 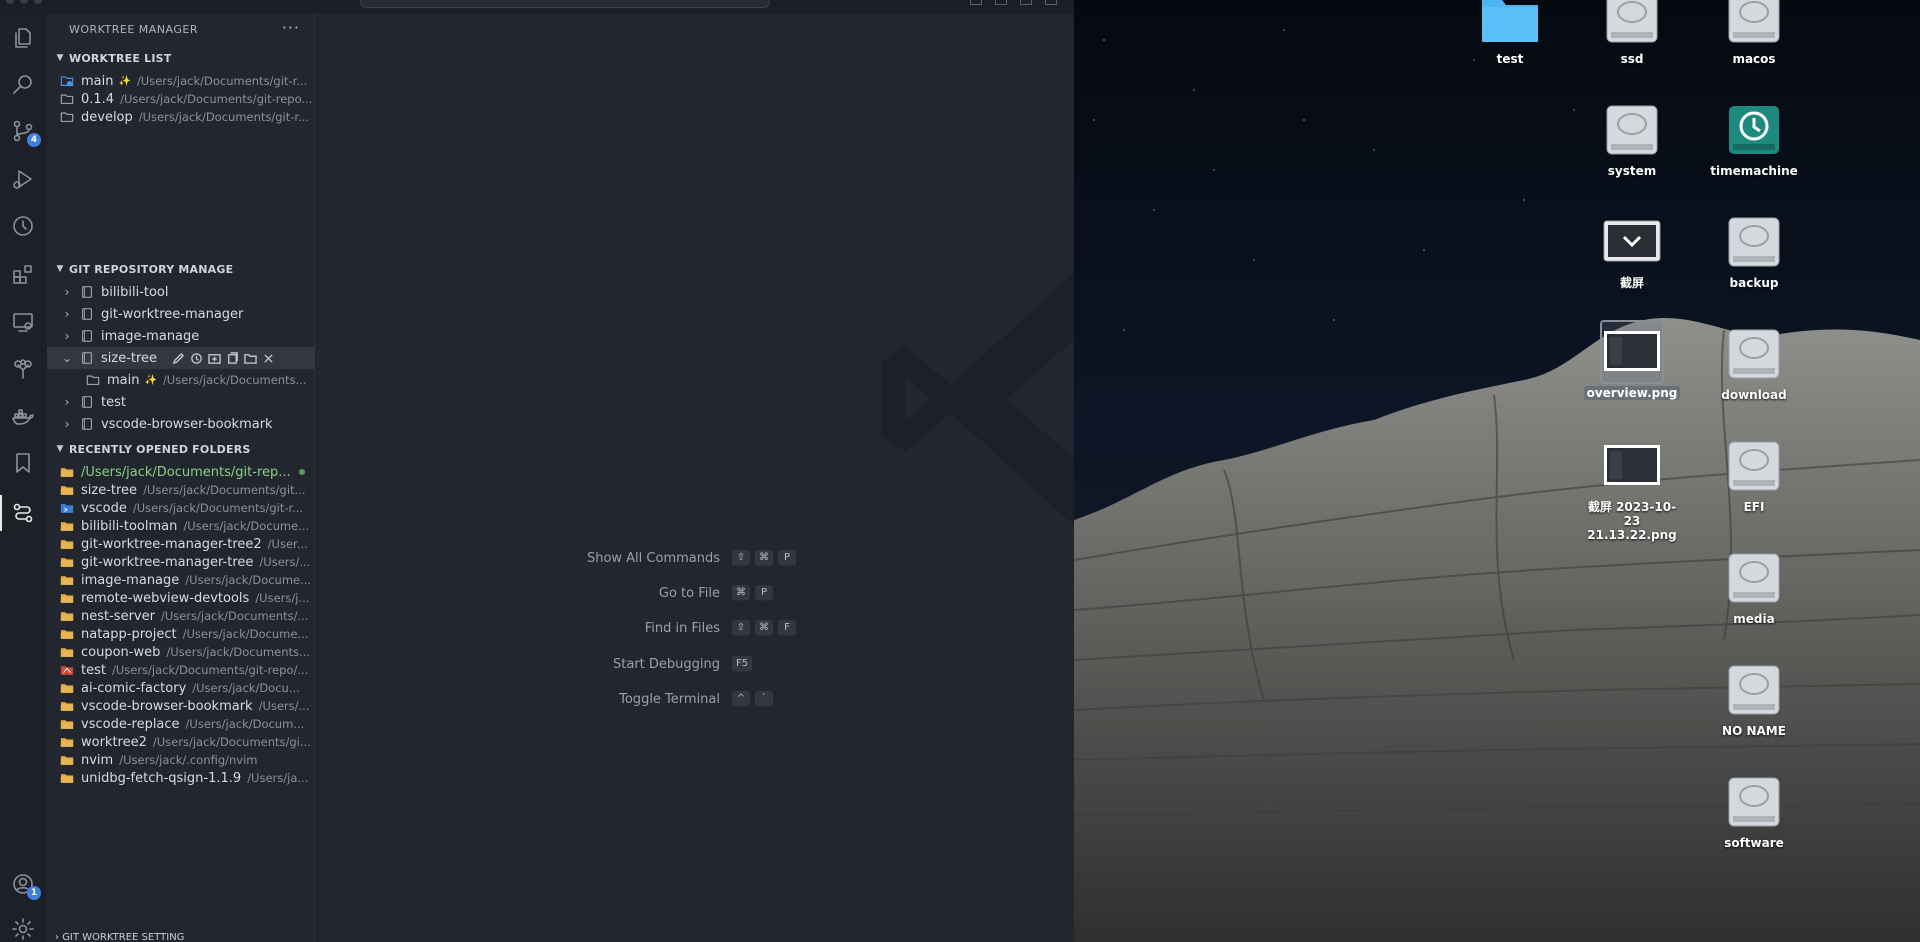 I want to click on screenshot-folder-icon, so click(x=1632, y=242).